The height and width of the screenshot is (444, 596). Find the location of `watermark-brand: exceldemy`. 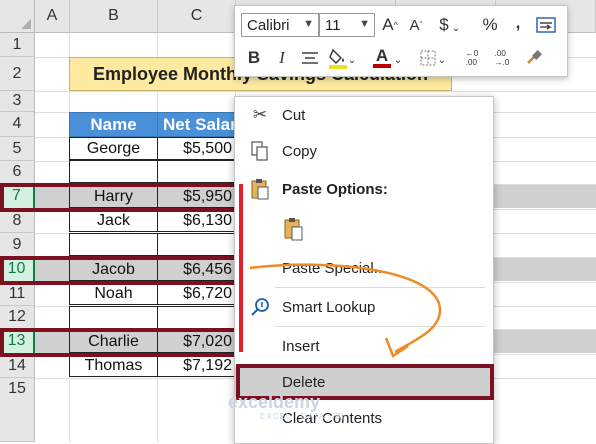

watermark-brand: exceldemy is located at coordinates (274, 402).